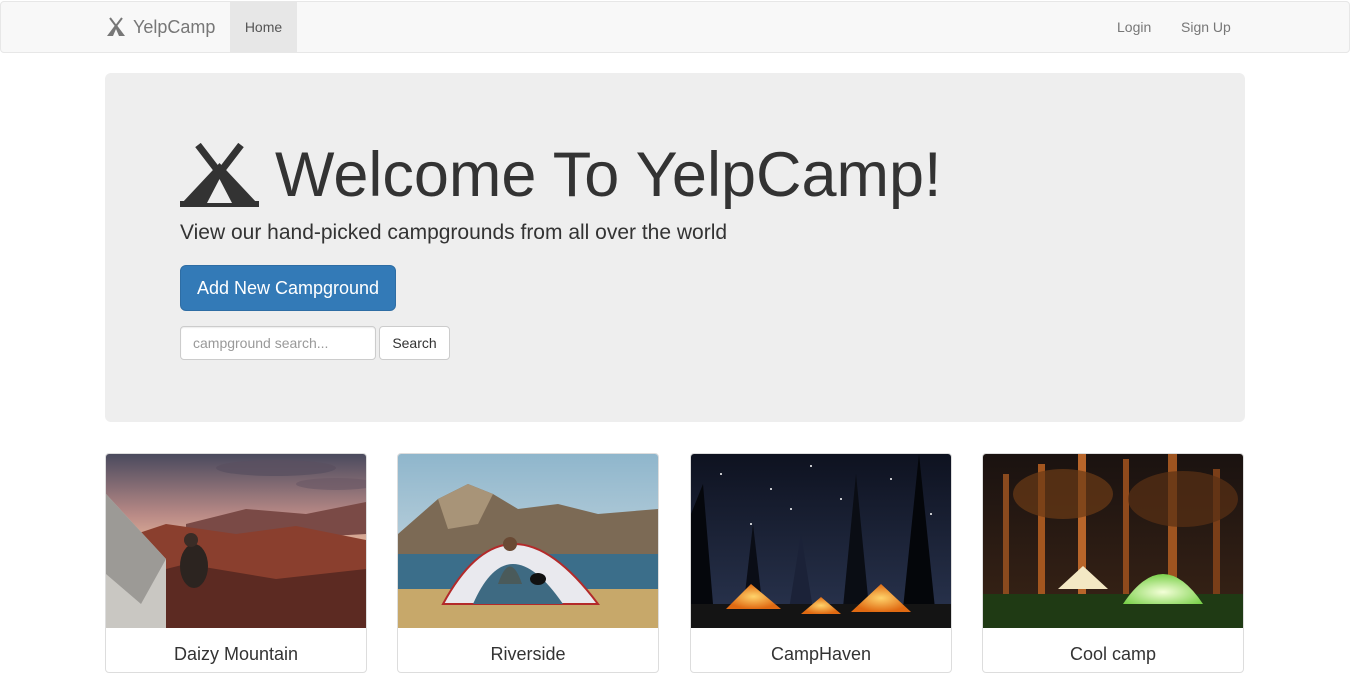 Image resolution: width=1350 pixels, height=673 pixels. Describe the element at coordinates (608, 175) in the screenshot. I see `page-title-text: Welcome To YelpCamp!` at that location.